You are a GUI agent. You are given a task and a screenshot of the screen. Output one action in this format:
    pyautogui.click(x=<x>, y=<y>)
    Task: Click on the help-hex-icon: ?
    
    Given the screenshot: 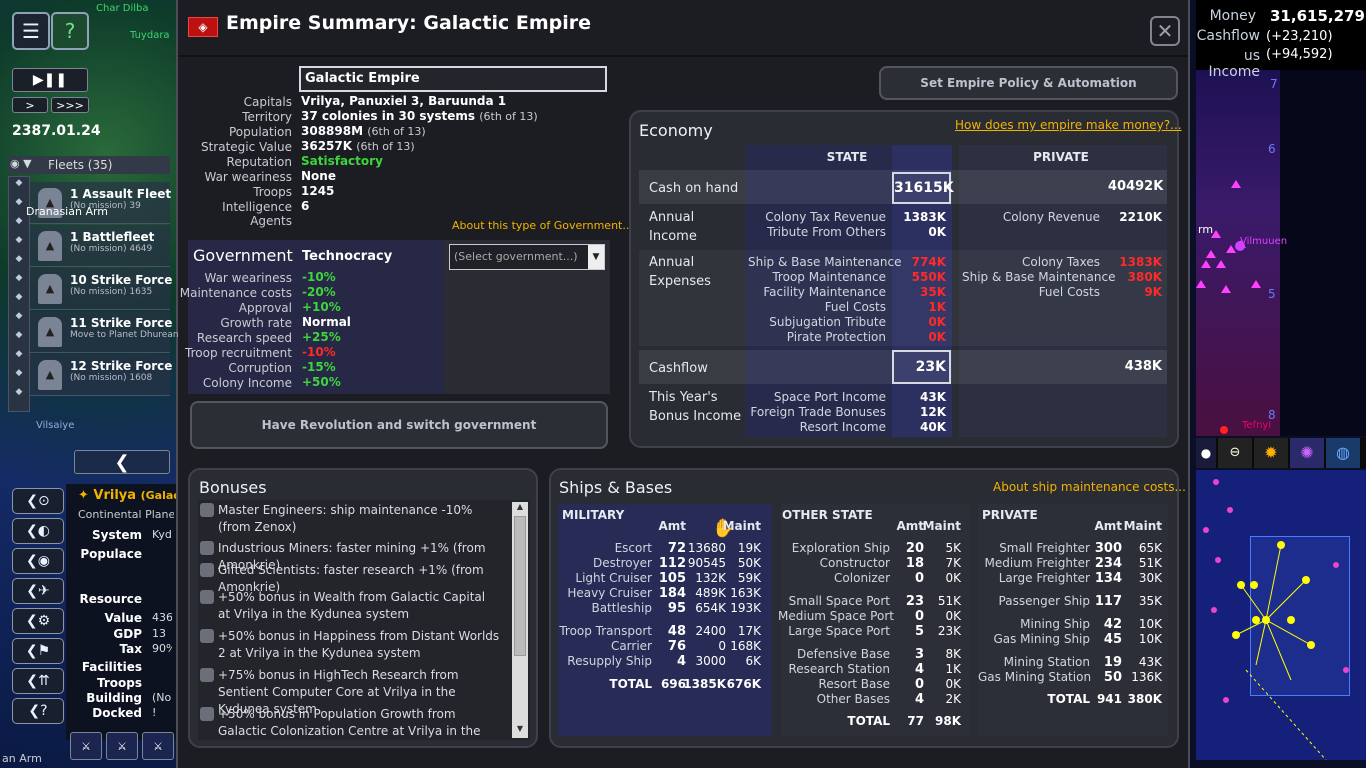 What is the action you would take?
    pyautogui.click(x=70, y=31)
    